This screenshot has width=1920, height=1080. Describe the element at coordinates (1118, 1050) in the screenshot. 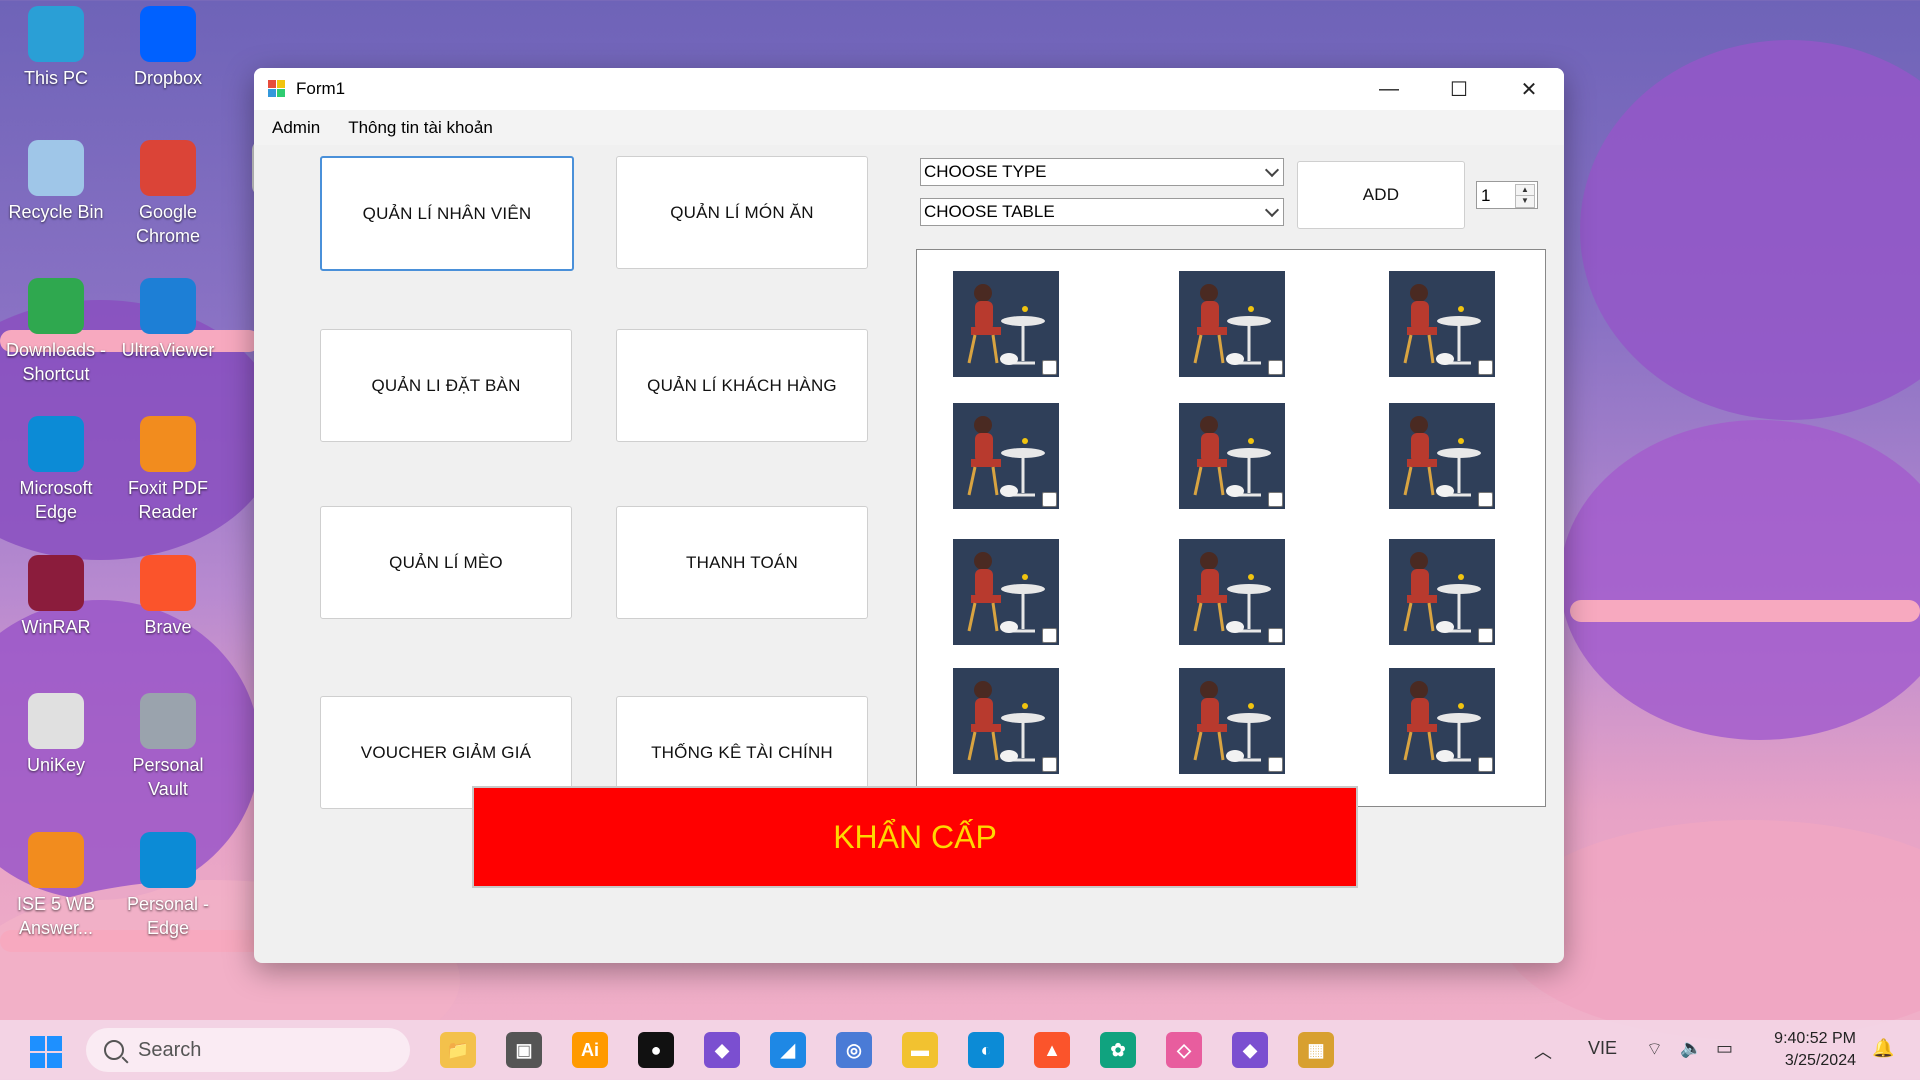

I see `chatgpt-icon: ✿` at that location.